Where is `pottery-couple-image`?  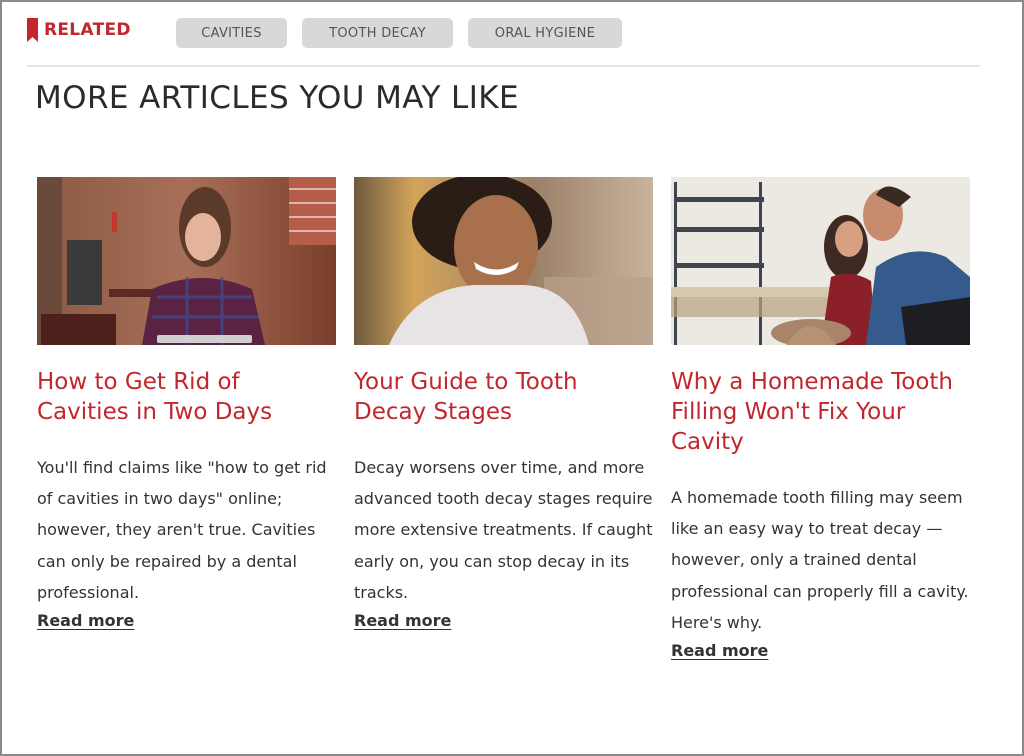 pottery-couple-image is located at coordinates (820, 261).